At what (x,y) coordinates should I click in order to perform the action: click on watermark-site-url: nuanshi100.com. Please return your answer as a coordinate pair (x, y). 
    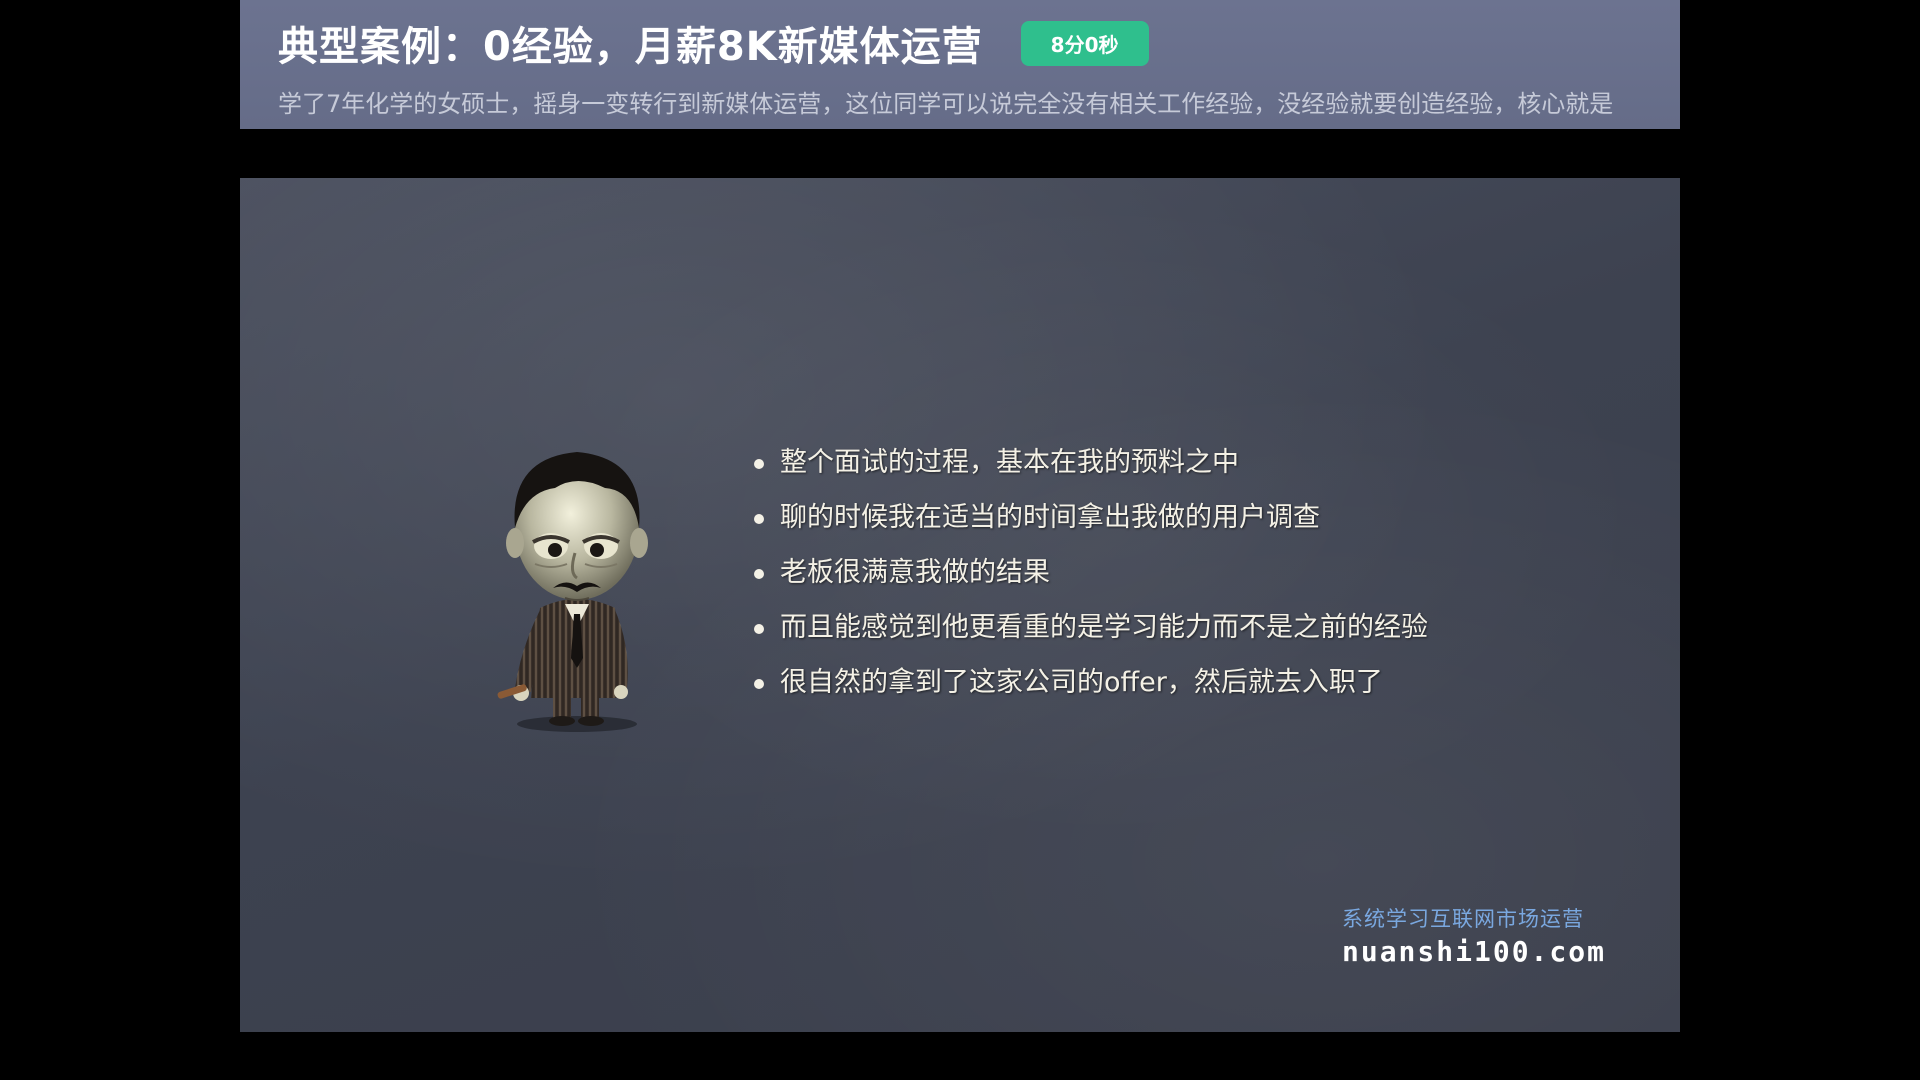
    Looking at the image, I should click on (1473, 951).